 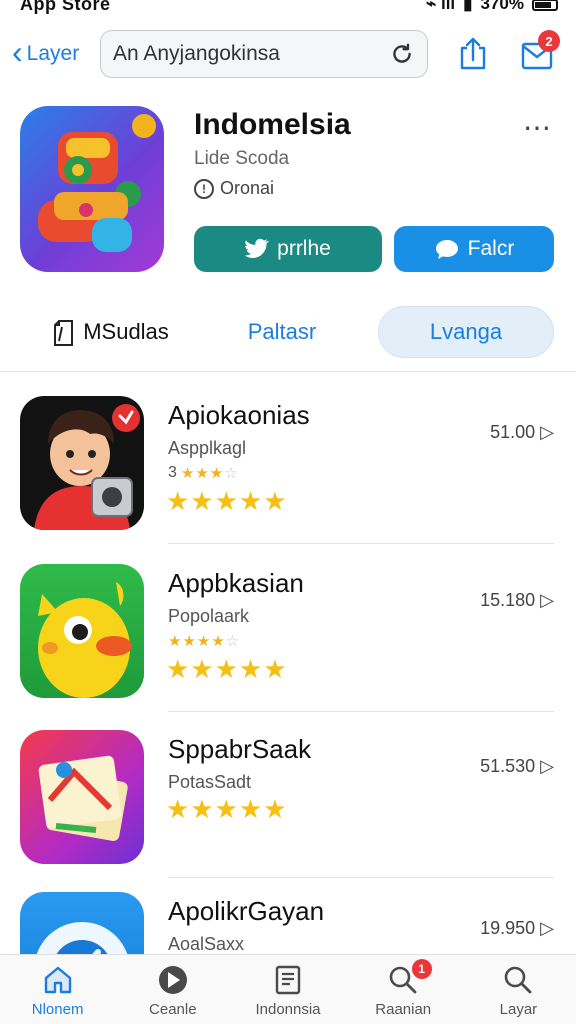 I want to click on tab-search: 1 Raanian, so click(x=403, y=989).